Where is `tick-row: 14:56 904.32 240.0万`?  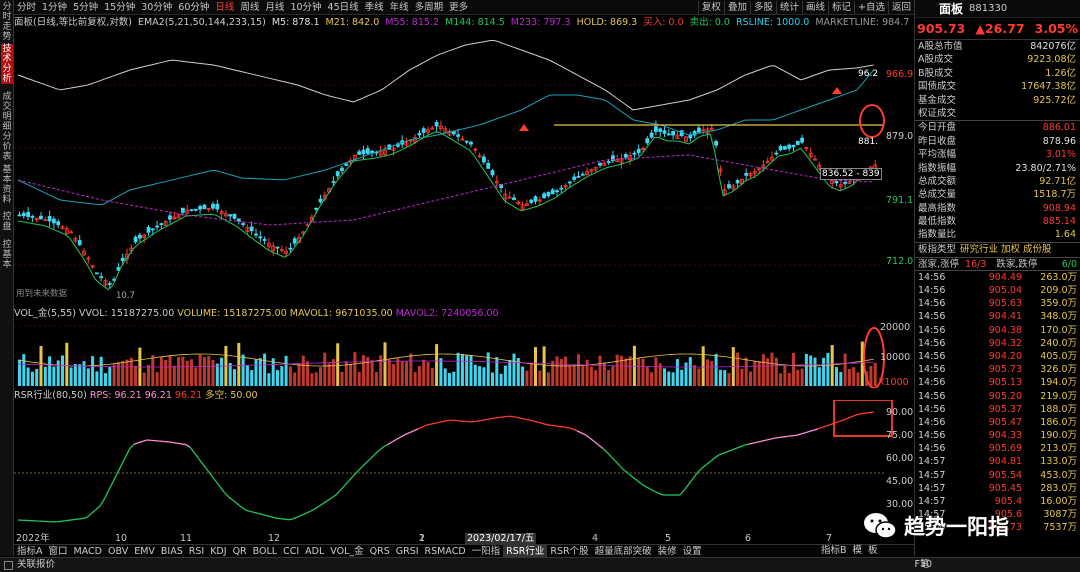
tick-row: 14:56 904.32 240.0万 is located at coordinates (997, 343).